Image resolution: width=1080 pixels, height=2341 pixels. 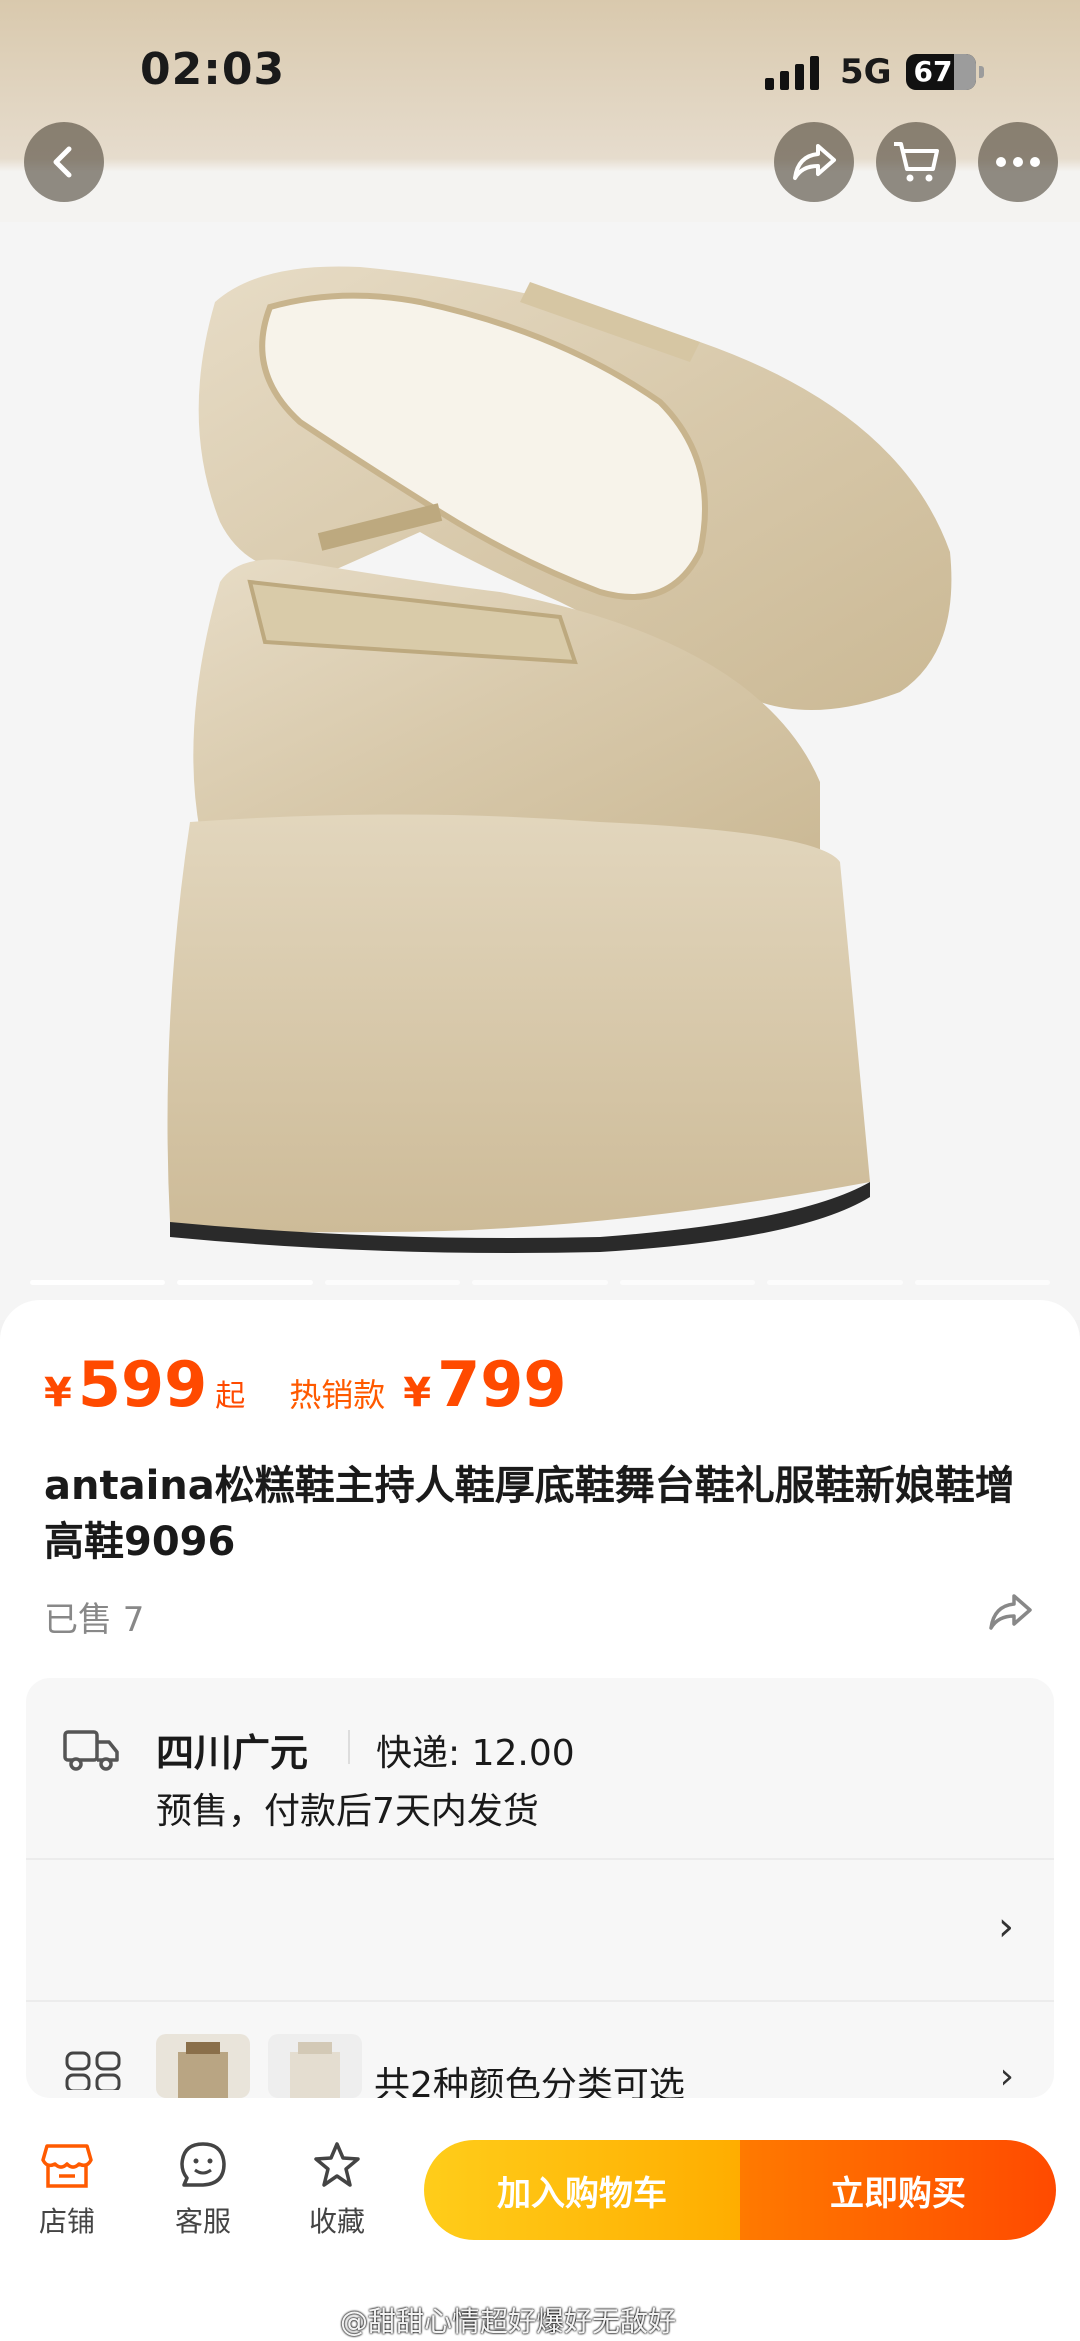 I want to click on cart-icon, so click(x=916, y=162).